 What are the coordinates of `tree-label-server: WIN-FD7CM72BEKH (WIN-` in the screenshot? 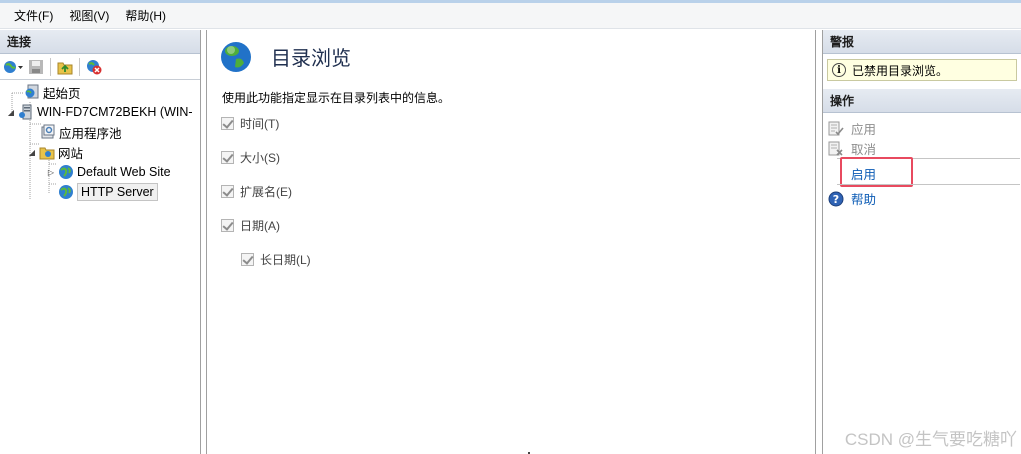 It's located at (115, 112).